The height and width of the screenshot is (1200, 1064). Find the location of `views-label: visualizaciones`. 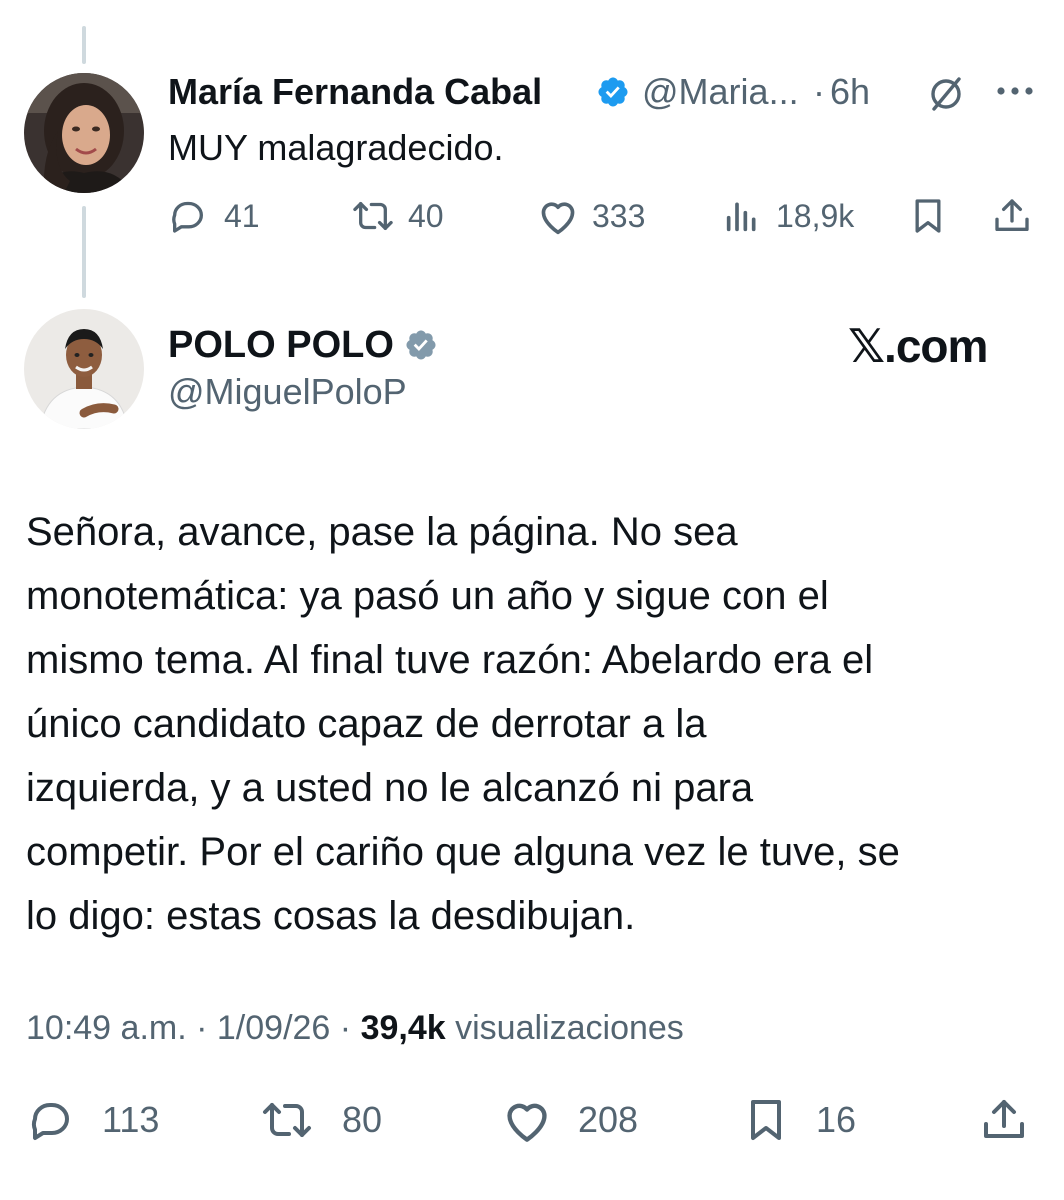

views-label: visualizaciones is located at coordinates (569, 1028).